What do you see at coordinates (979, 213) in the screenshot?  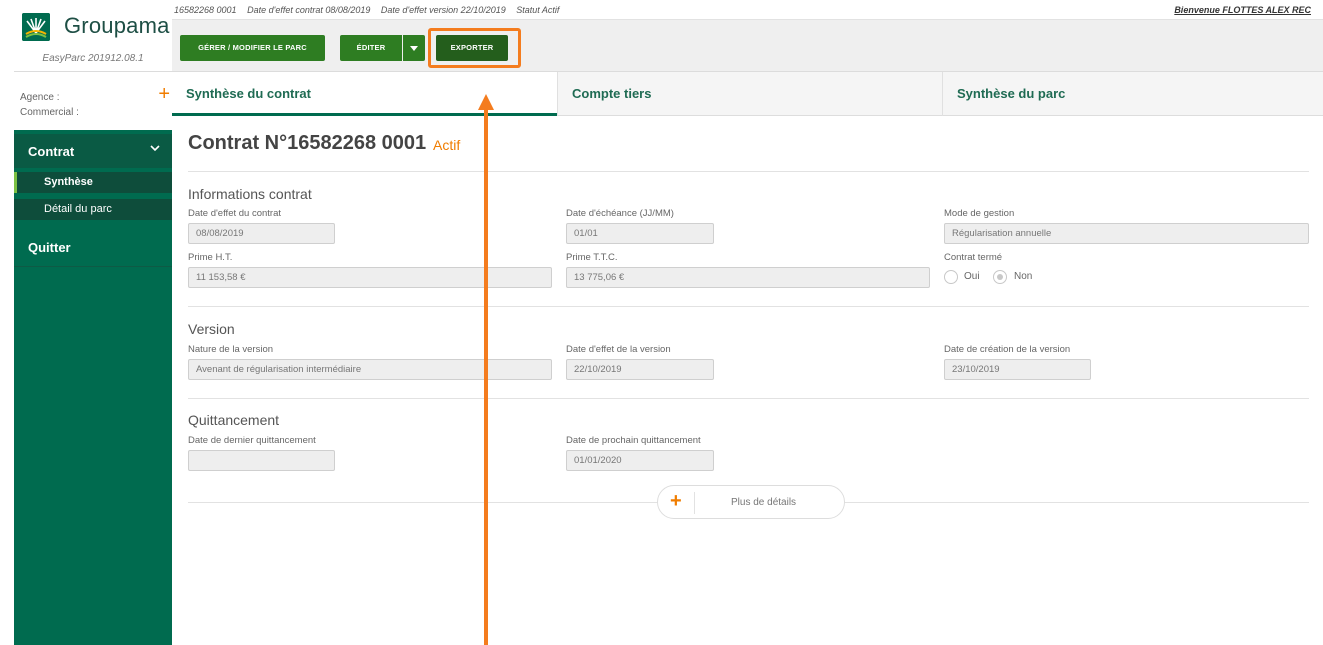 I see `mode-gestion-label: Mode de gestion` at bounding box center [979, 213].